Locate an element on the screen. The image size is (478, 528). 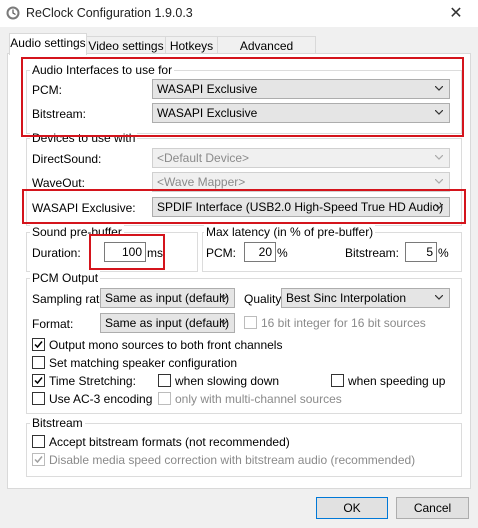
format-select: Same as input (default) is located at coordinates (167, 323).